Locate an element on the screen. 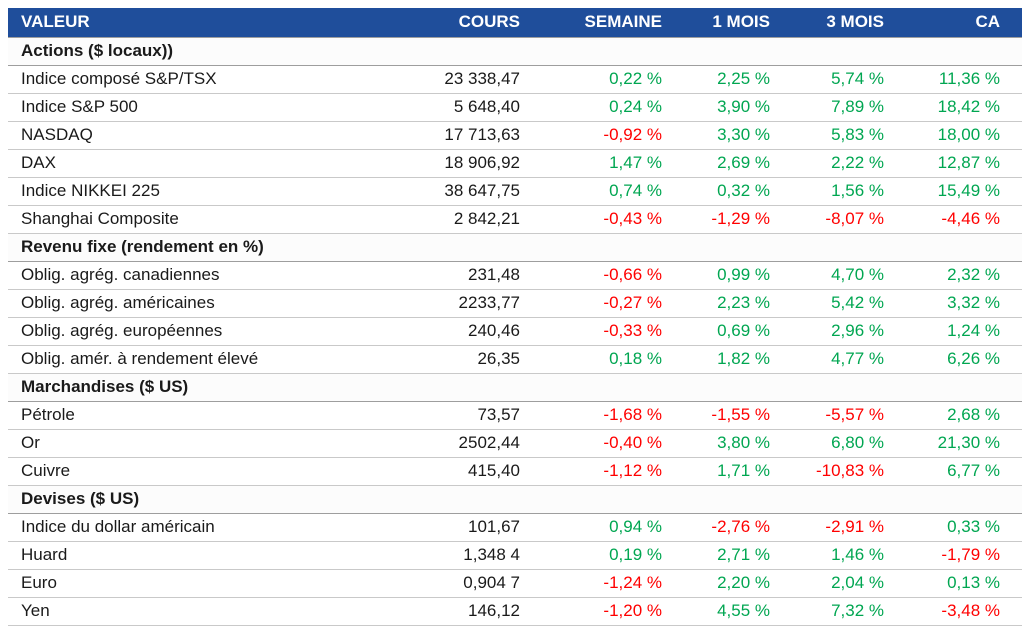 The image size is (1030, 640). section-title: Devises ($ US) is located at coordinates (515, 499).